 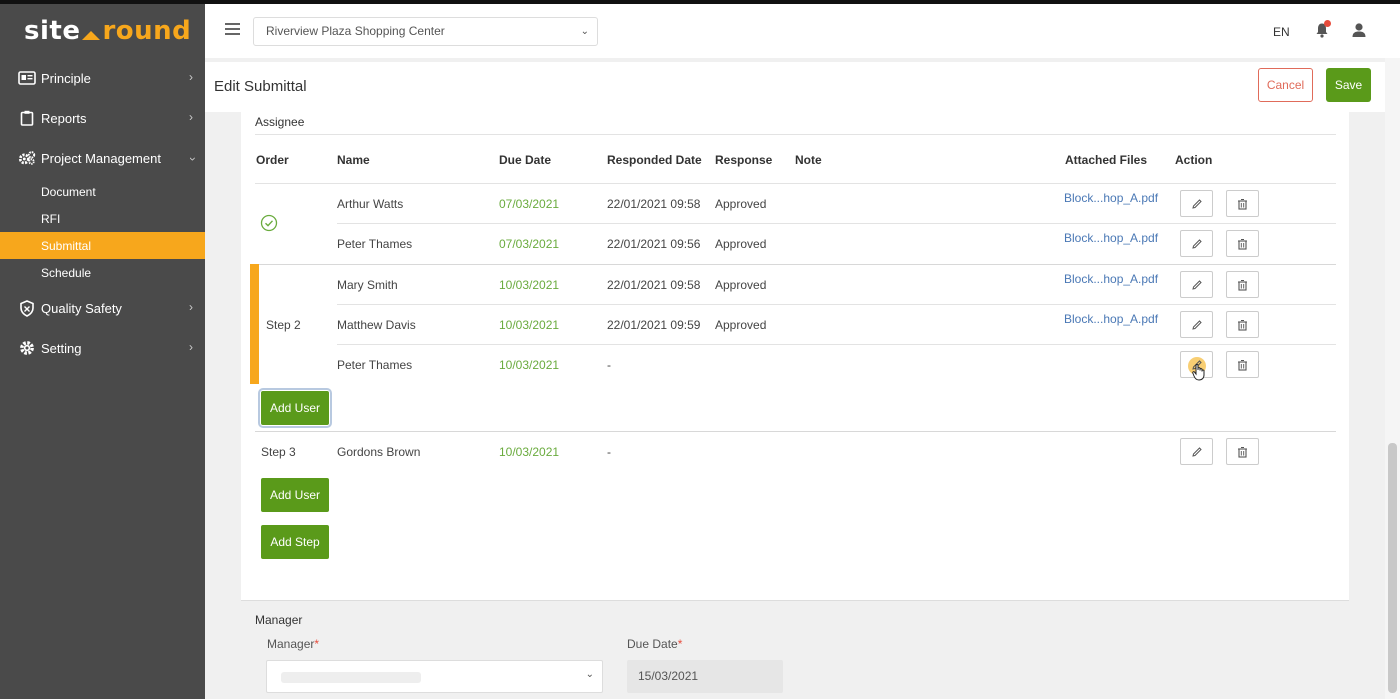 I want to click on sidebar-subitem-schedule: Schedule, so click(x=102, y=272).